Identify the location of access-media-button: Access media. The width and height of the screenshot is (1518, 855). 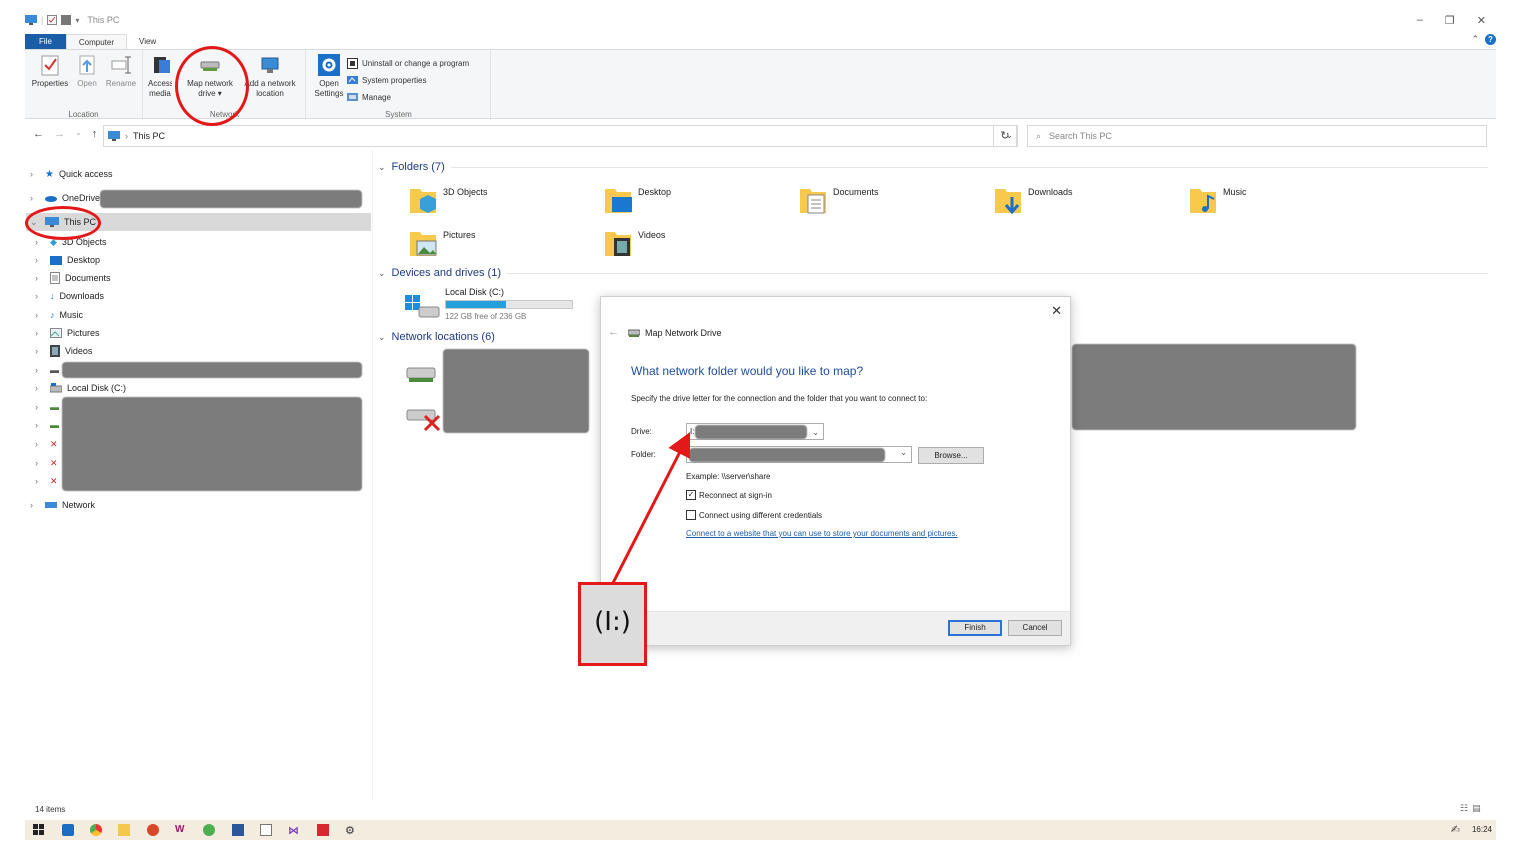
(162, 76).